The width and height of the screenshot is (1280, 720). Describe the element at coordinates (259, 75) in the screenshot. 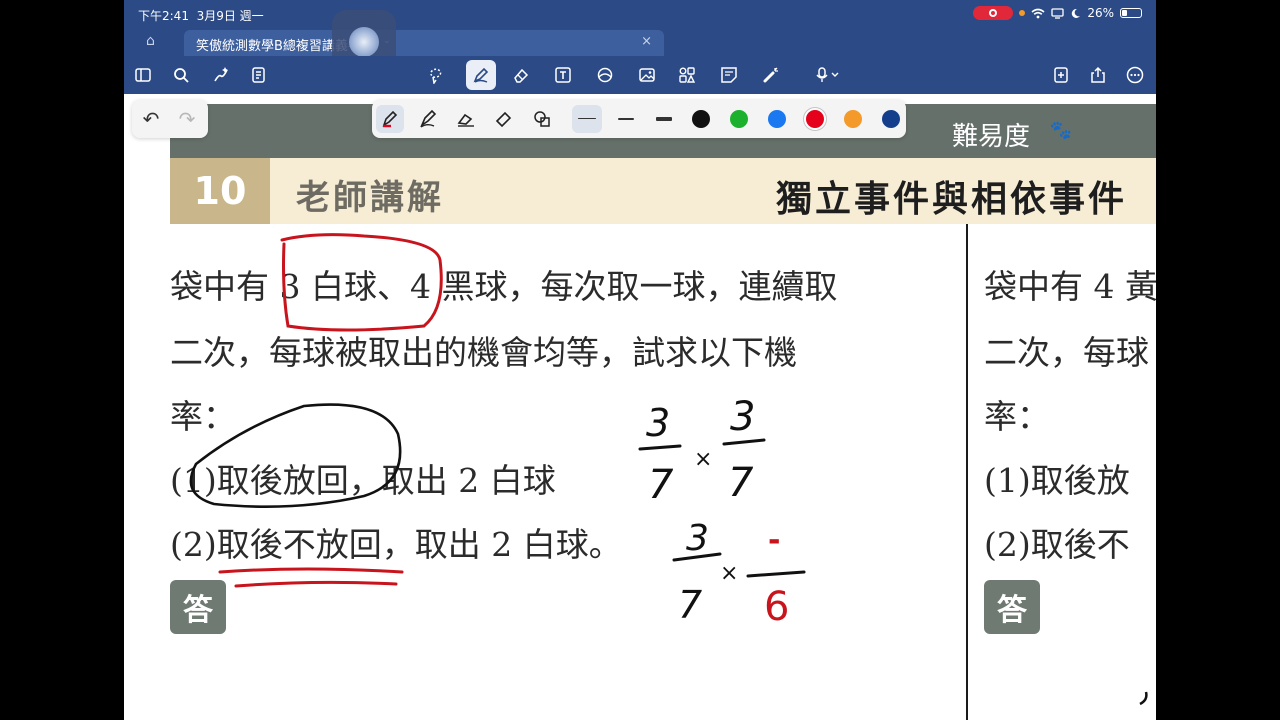

I see `document-icon` at that location.